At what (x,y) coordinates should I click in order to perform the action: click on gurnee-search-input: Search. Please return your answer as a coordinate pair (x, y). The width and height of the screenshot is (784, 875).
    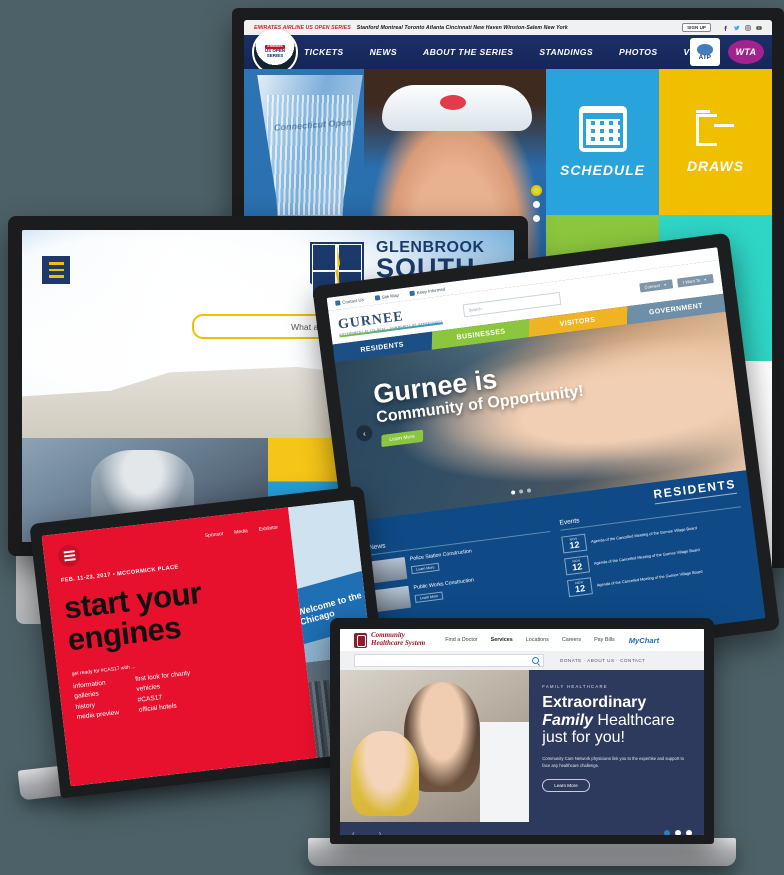
    Looking at the image, I should click on (512, 304).